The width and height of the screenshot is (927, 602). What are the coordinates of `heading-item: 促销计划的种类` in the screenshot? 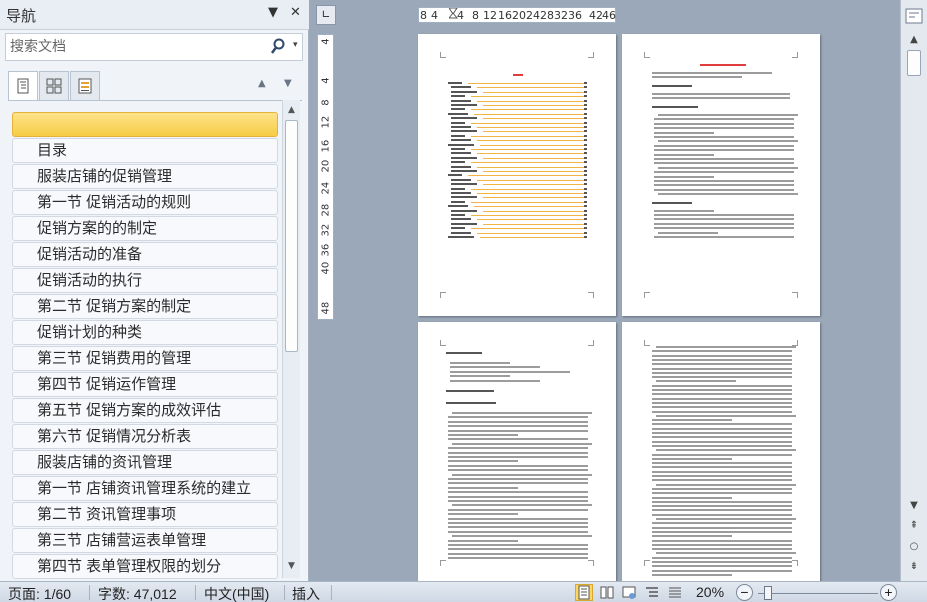 It's located at (145, 332).